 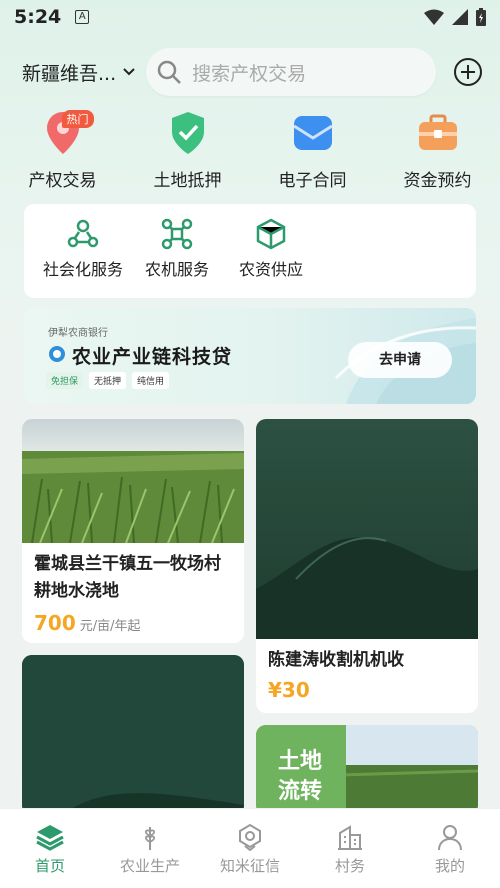 What do you see at coordinates (62, 181) in the screenshot?
I see `quick-action-label: 产权交易` at bounding box center [62, 181].